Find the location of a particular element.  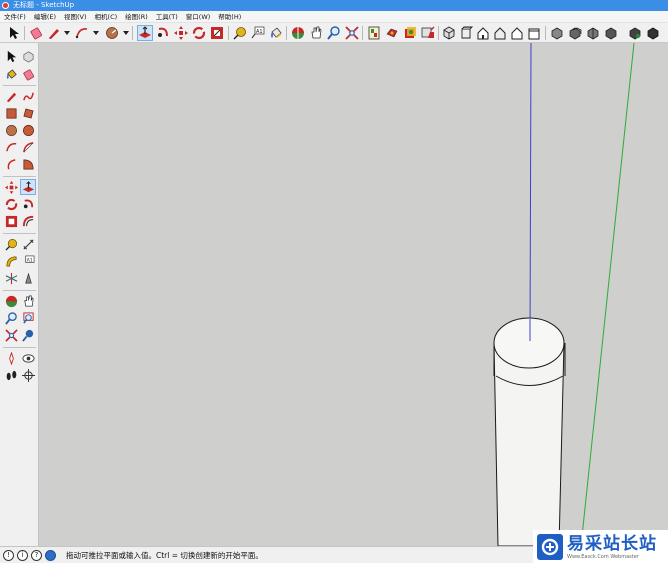

materials-icon is located at coordinates (392, 33).